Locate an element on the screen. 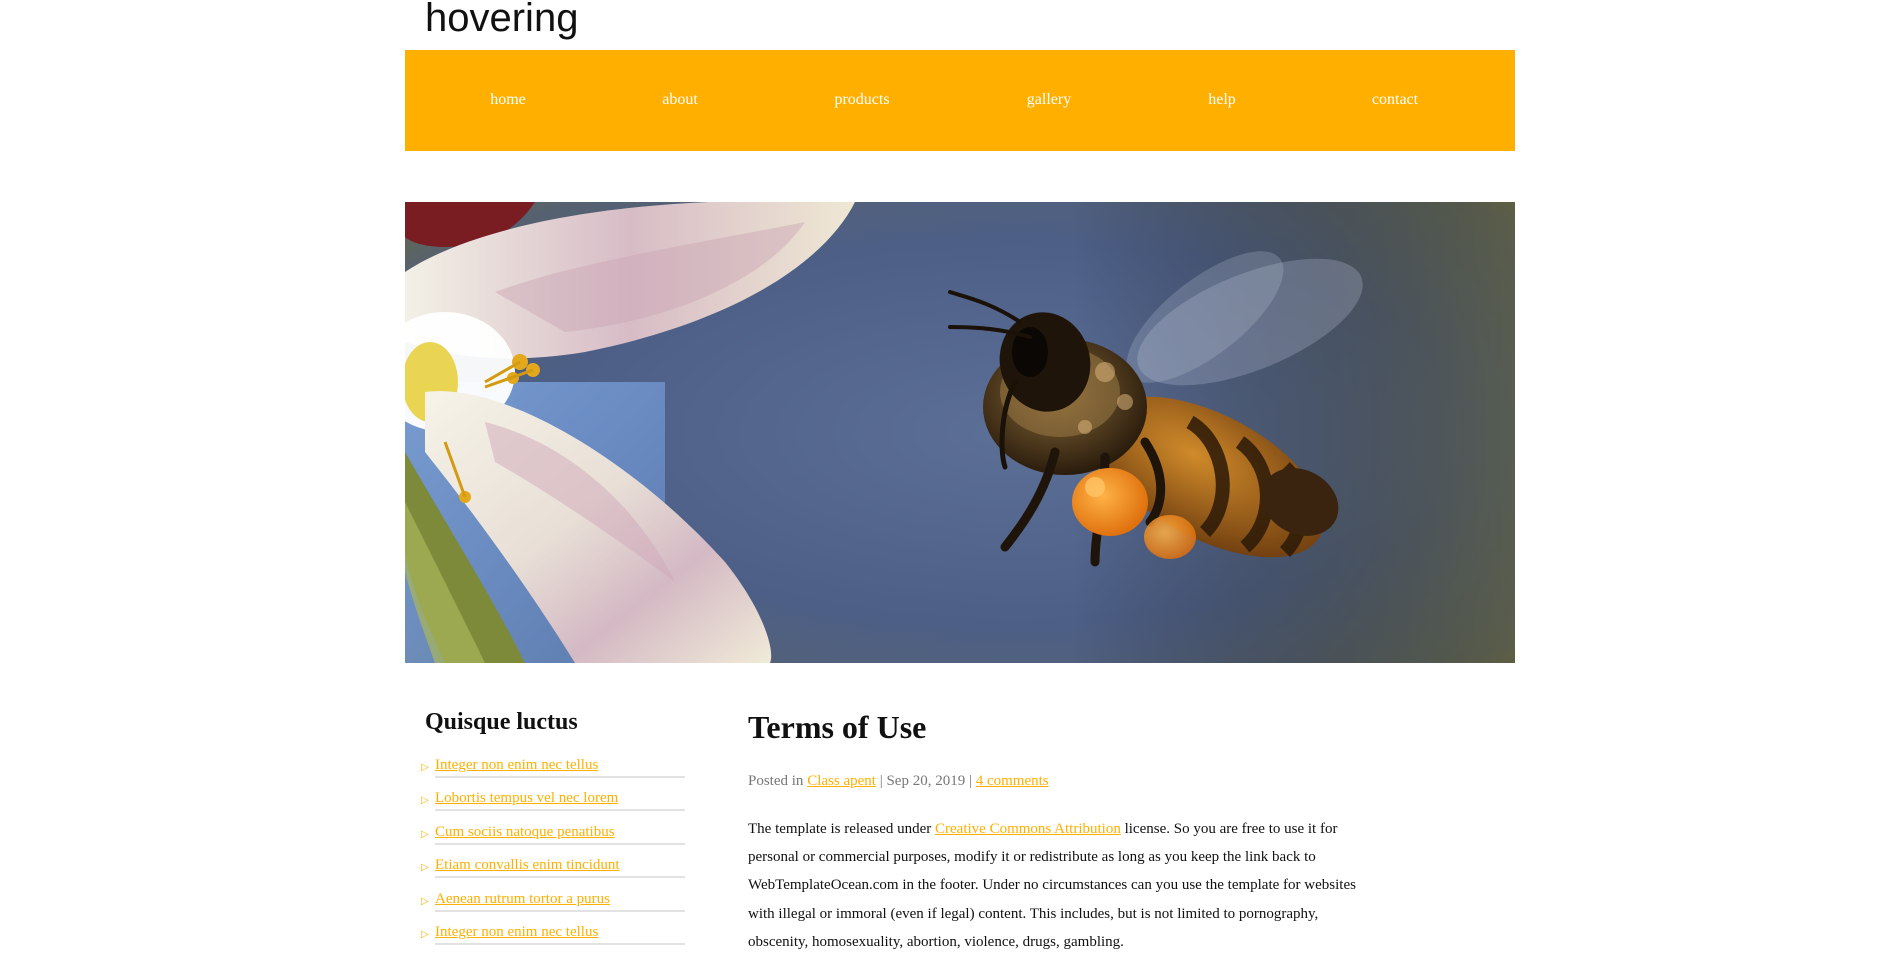 Image resolution: width=1900 pixels, height=956 pixels. sidebar-heading: Quisque luctus is located at coordinates (501, 722).